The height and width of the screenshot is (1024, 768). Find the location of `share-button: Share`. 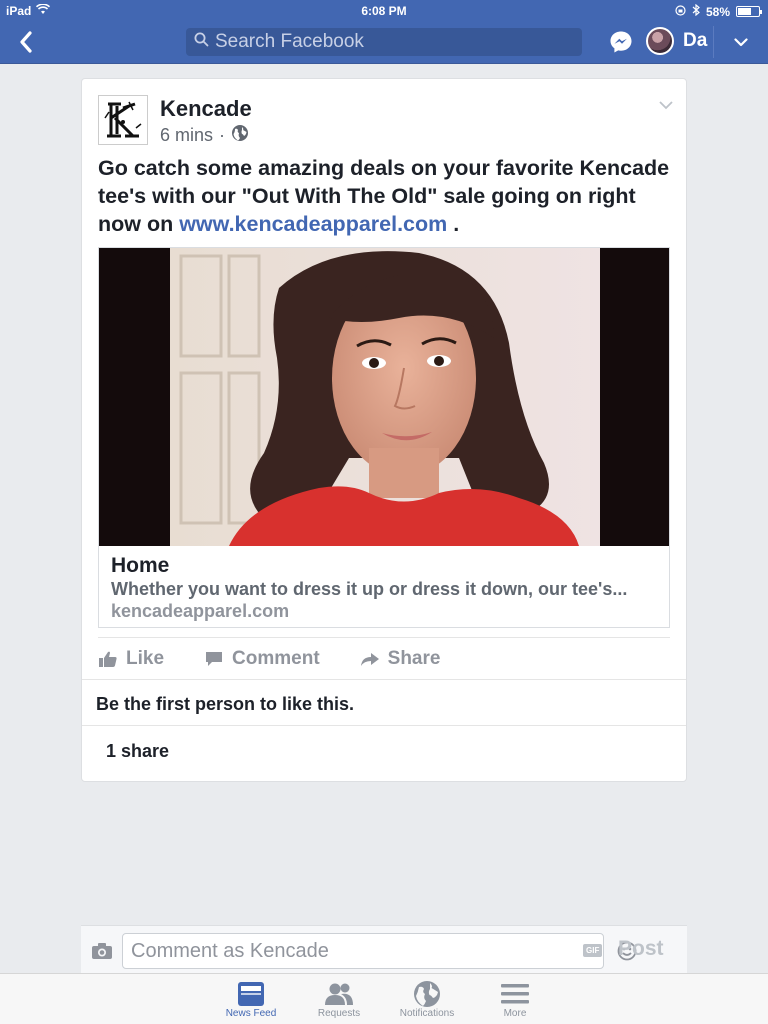

share-button: Share is located at coordinates (400, 658).